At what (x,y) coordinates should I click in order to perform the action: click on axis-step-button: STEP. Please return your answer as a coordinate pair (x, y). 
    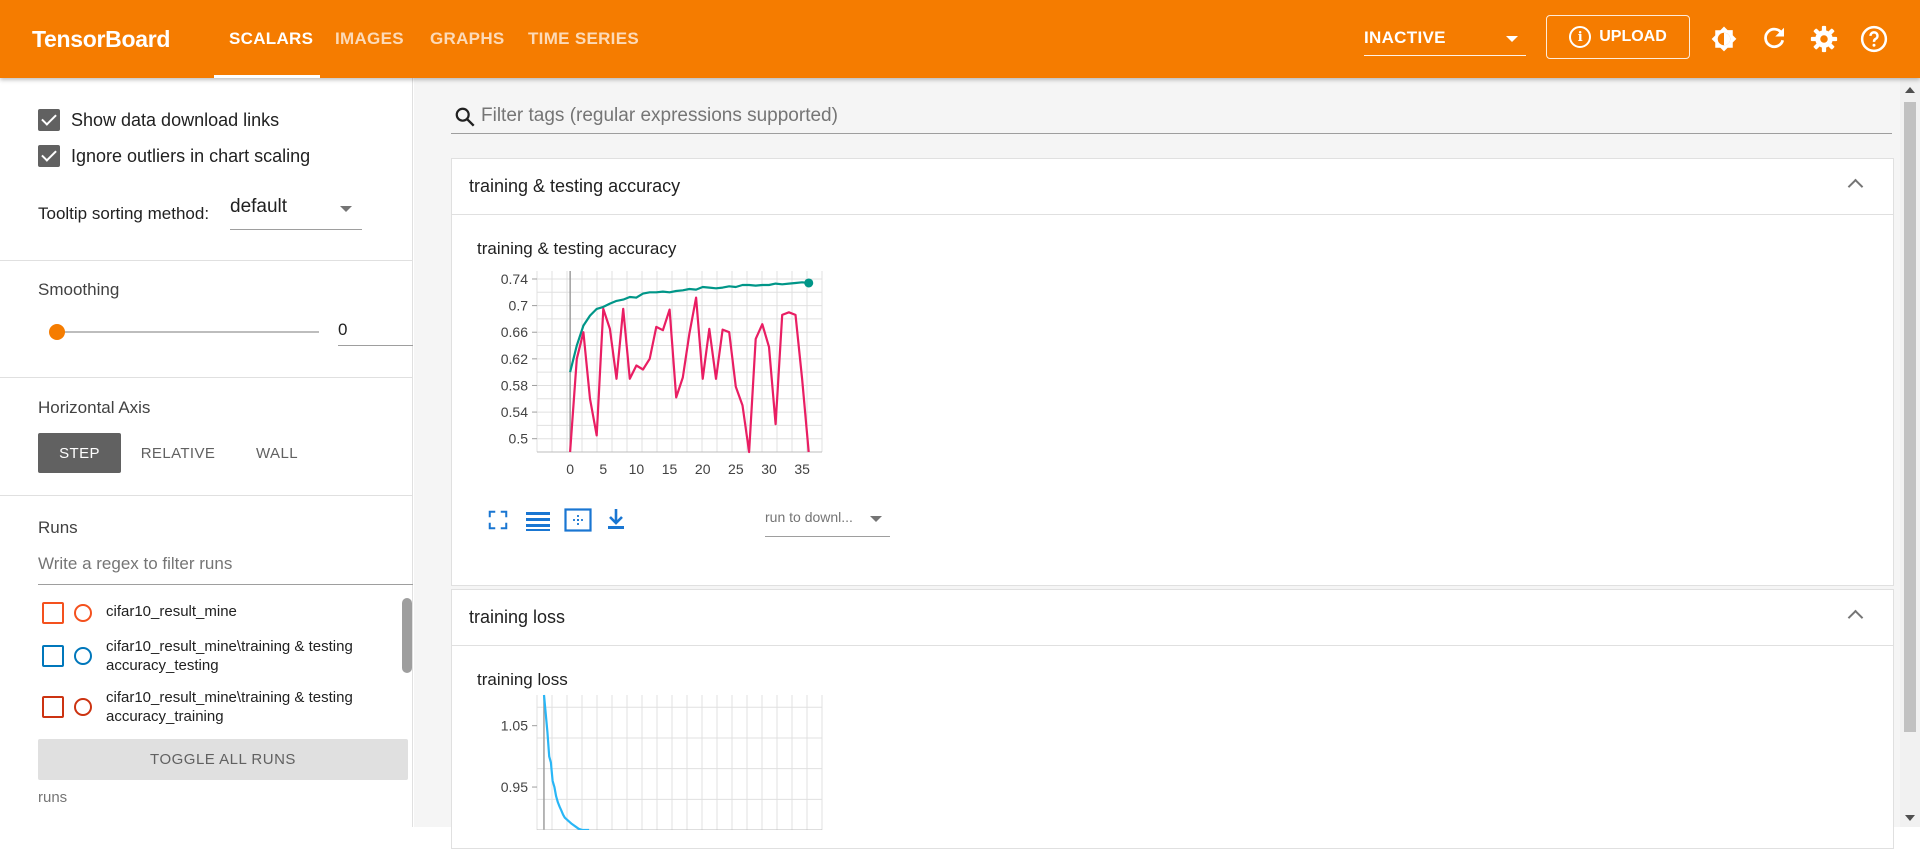
    Looking at the image, I should click on (79, 453).